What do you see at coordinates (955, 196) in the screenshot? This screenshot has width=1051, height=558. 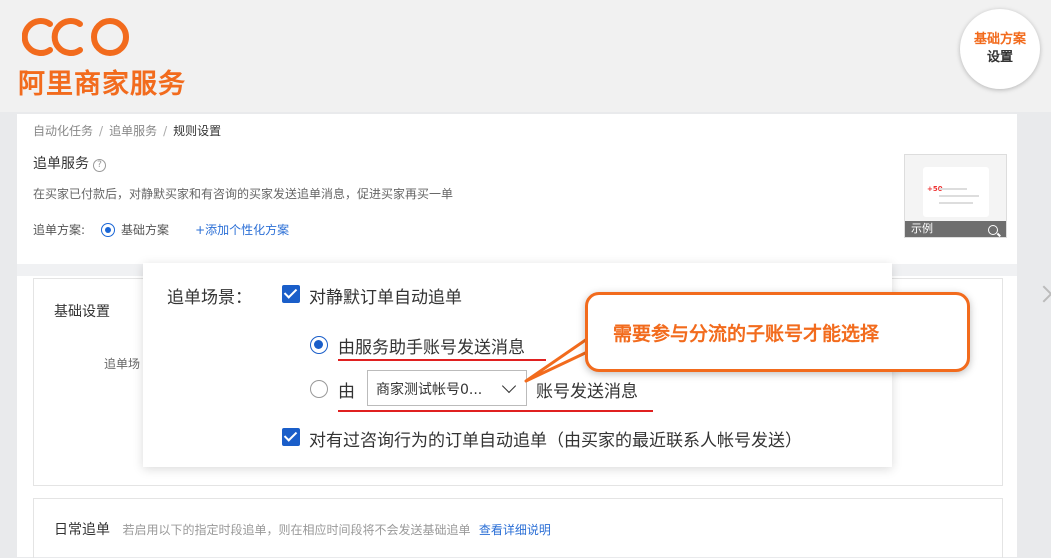 I see `example-preview-thumbnail: +50 示例` at bounding box center [955, 196].